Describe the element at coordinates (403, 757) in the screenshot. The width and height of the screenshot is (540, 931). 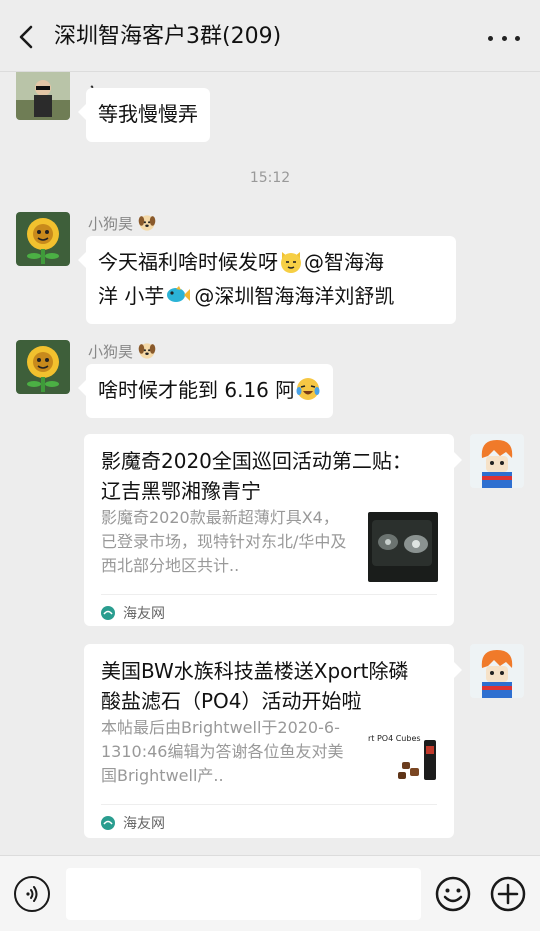
I see `card-thumbnail: rt PO4 Cubes` at that location.